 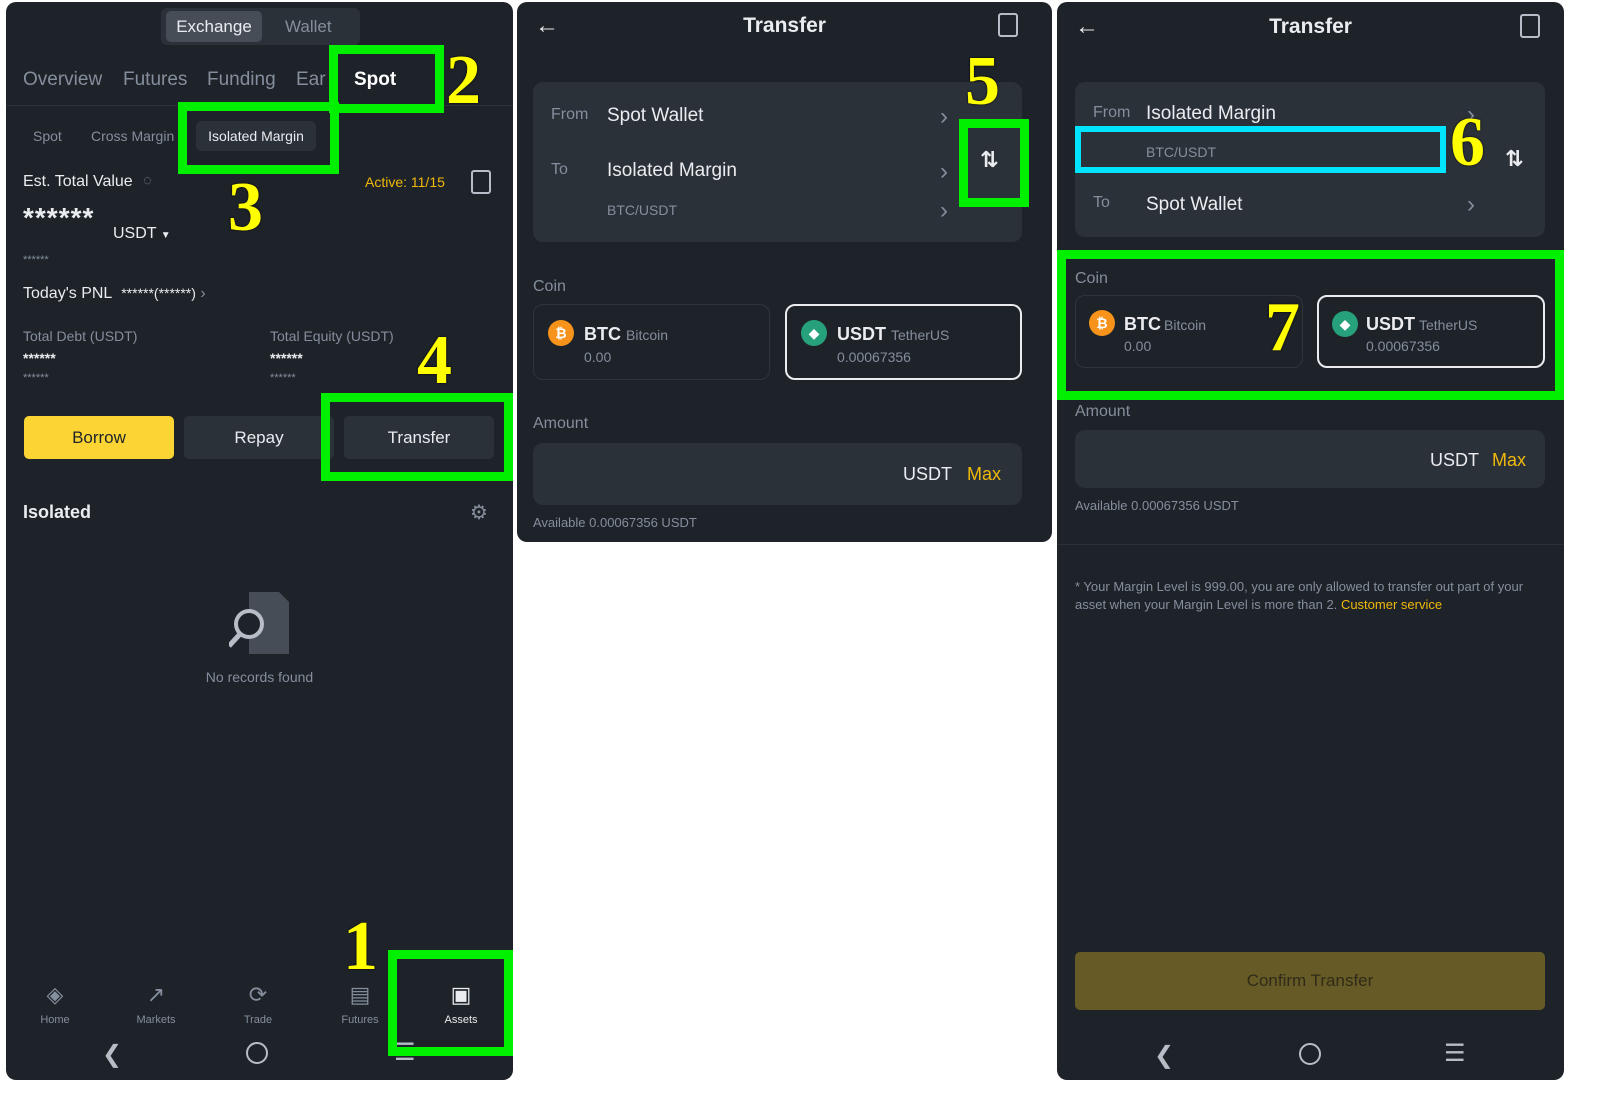 I want to click on todays-pnl: Today's PNL ******(******) ›, so click(x=114, y=294).